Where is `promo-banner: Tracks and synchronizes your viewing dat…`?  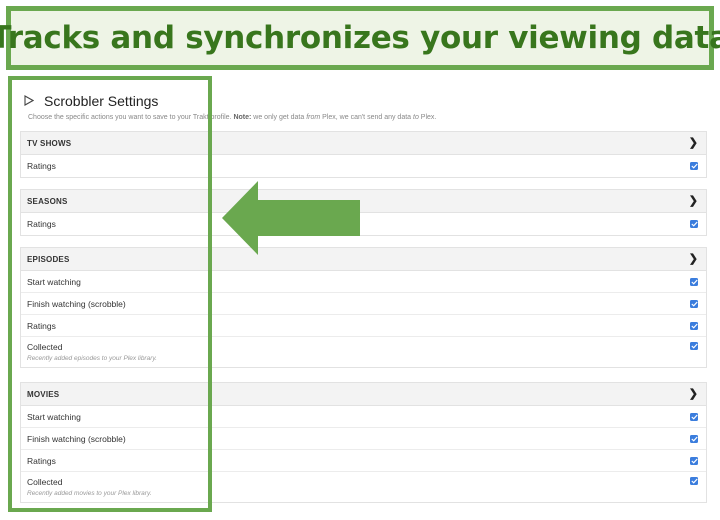 promo-banner: Tracks and synchronizes your viewing dat… is located at coordinates (360, 38).